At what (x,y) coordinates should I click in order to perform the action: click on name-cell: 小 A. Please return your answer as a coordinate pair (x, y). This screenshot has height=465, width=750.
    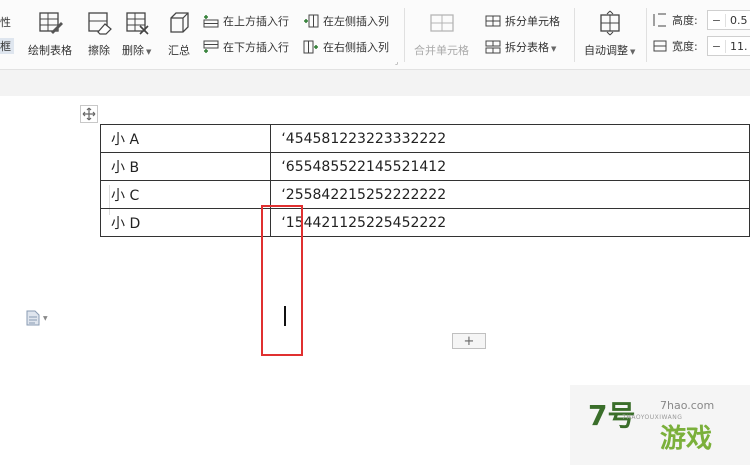
    Looking at the image, I should click on (185, 138).